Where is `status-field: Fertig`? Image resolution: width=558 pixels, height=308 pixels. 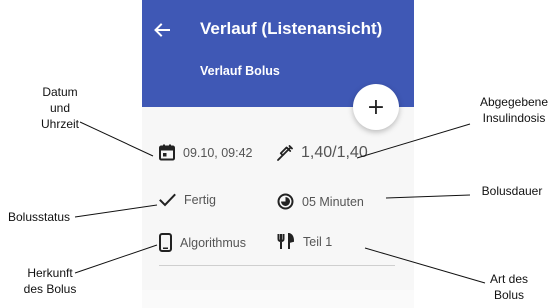
status-field: Fertig is located at coordinates (187, 200).